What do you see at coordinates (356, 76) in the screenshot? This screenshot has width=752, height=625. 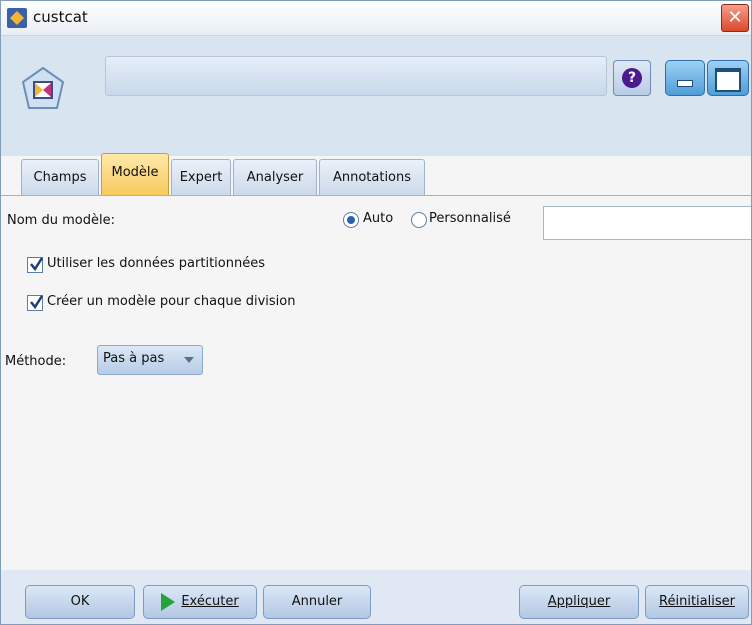 I see `node-name-bar` at bounding box center [356, 76].